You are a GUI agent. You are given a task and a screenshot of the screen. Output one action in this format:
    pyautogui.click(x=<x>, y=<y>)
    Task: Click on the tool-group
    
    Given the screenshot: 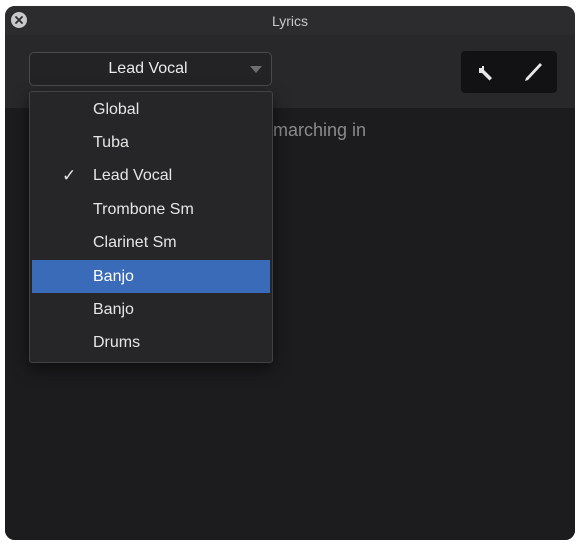 What is the action you would take?
    pyautogui.click(x=509, y=72)
    